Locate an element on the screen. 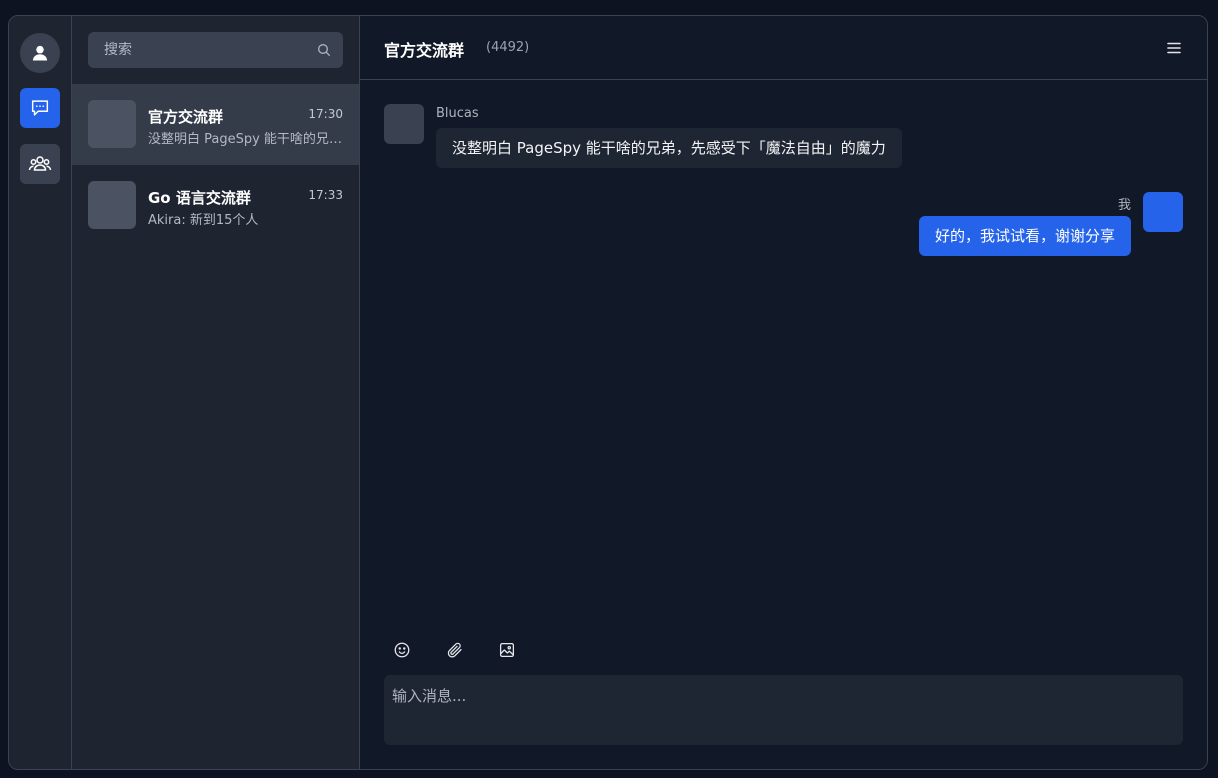 The image size is (1218, 778). image-icon is located at coordinates (507, 650).